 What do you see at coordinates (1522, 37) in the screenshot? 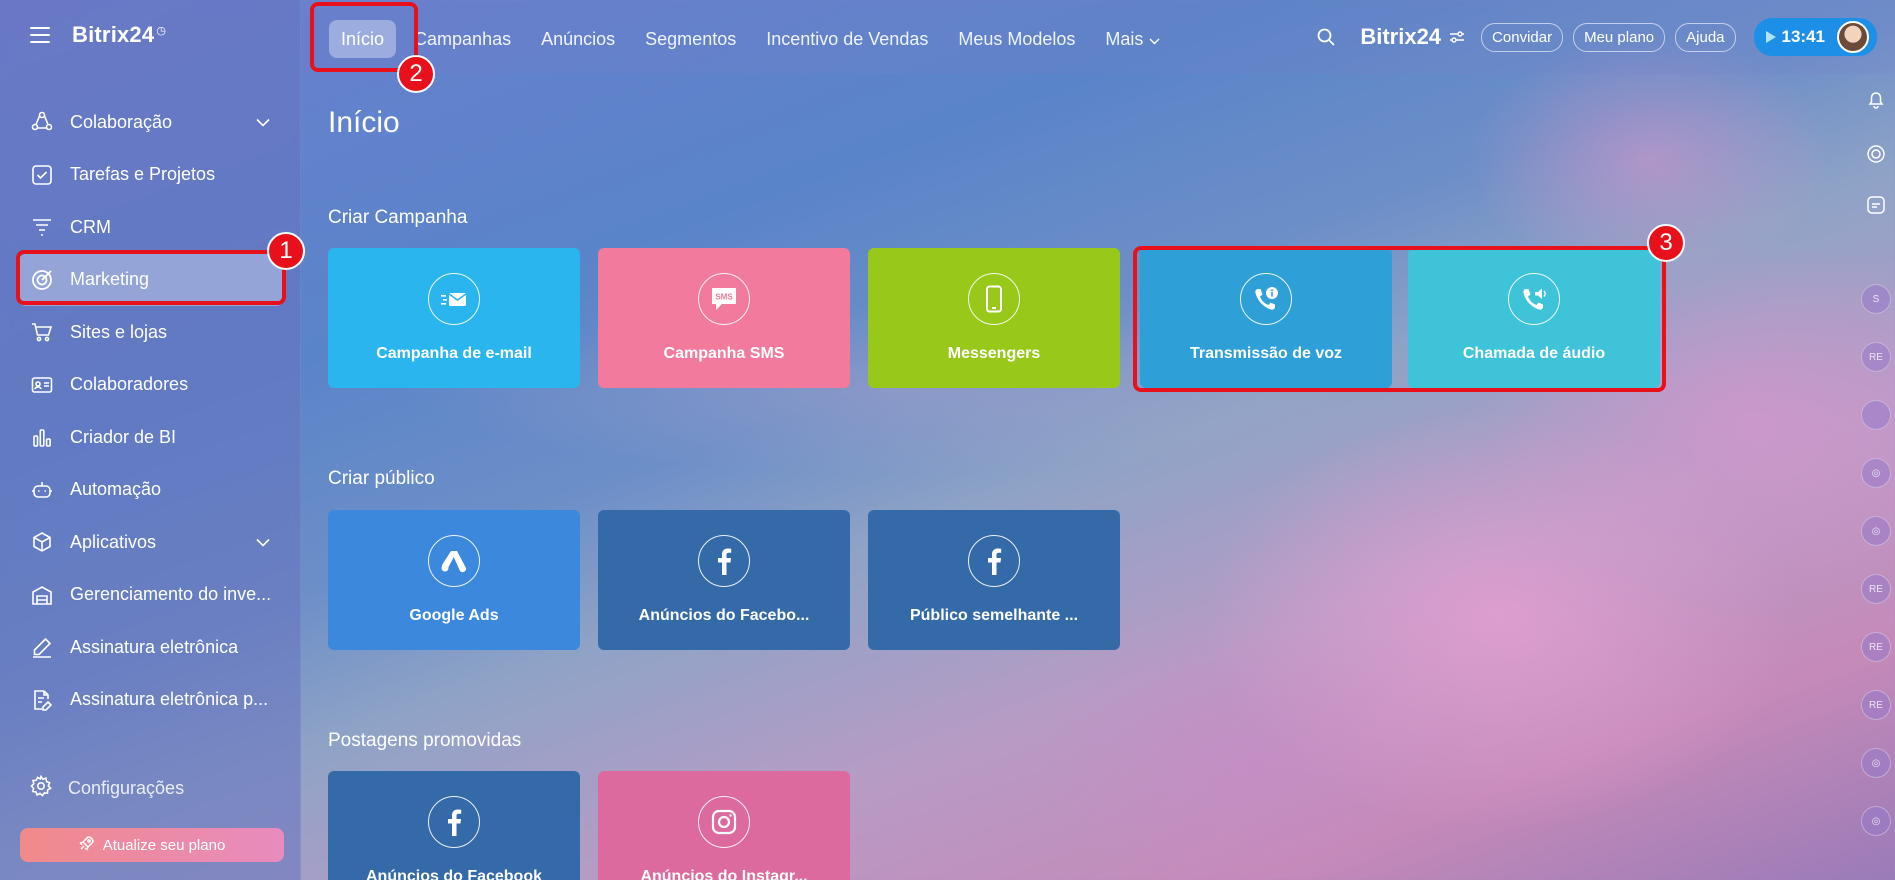
I see `invite-button: Convidar` at bounding box center [1522, 37].